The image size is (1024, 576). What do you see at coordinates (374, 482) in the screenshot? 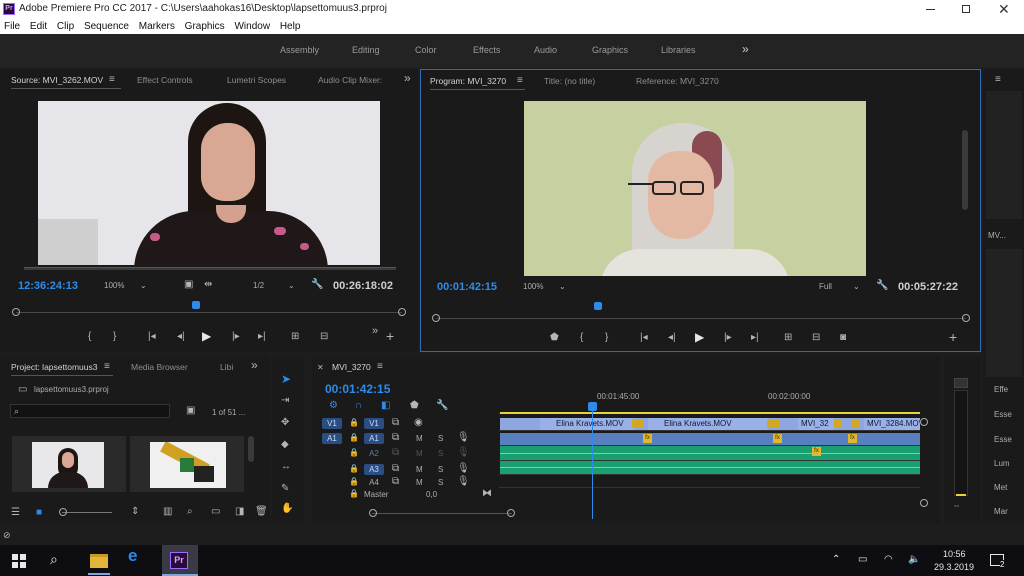
I see `track-target-a4: A4` at bounding box center [374, 482].